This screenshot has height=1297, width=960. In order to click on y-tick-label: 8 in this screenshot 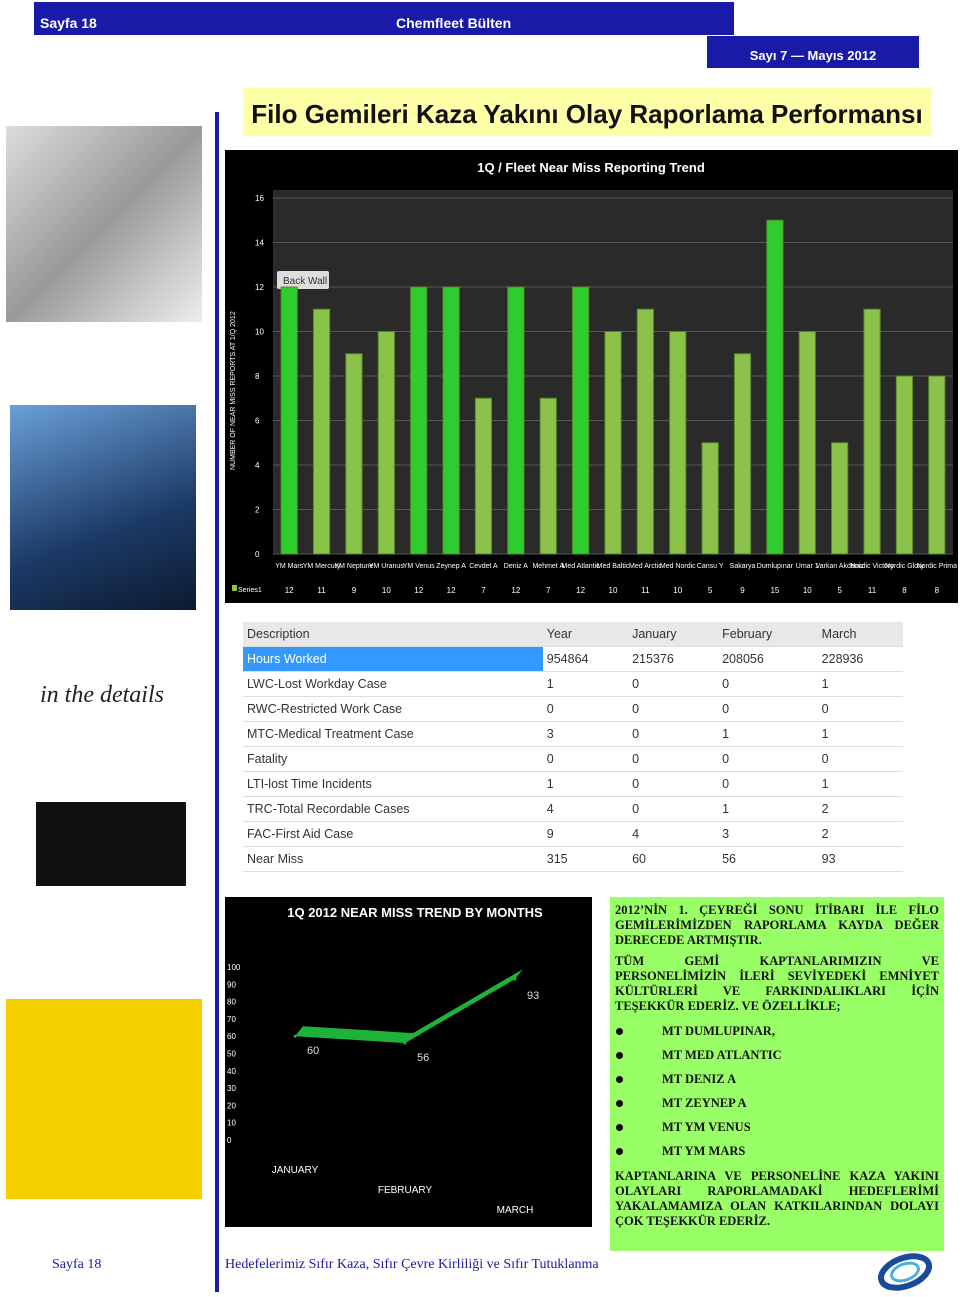, I will do `click(257, 376)`.